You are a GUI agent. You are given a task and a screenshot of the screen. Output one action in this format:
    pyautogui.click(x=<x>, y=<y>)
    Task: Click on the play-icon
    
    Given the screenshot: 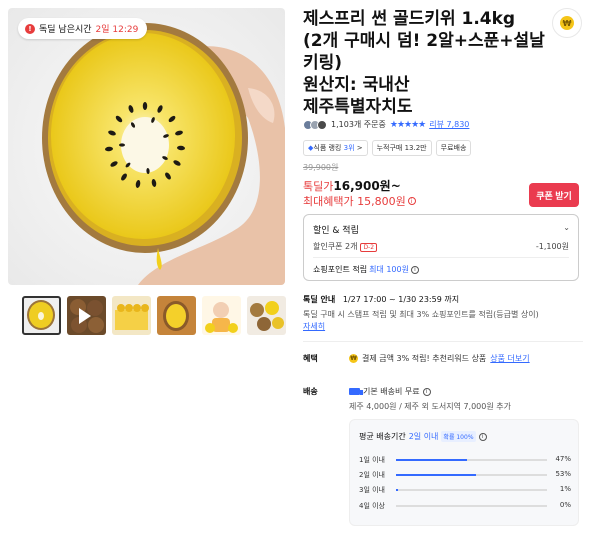 What is the action you would take?
    pyautogui.click(x=85, y=316)
    